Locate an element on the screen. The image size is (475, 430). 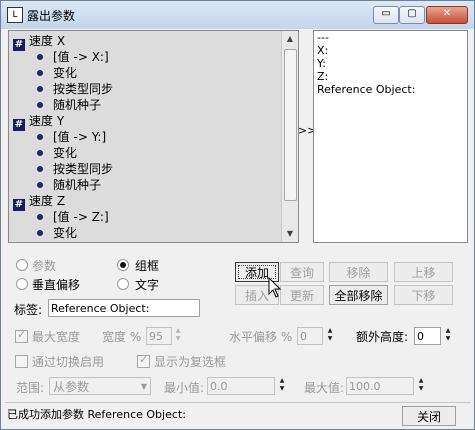
max-width-label: 最大宽度 is located at coordinates (56, 337).